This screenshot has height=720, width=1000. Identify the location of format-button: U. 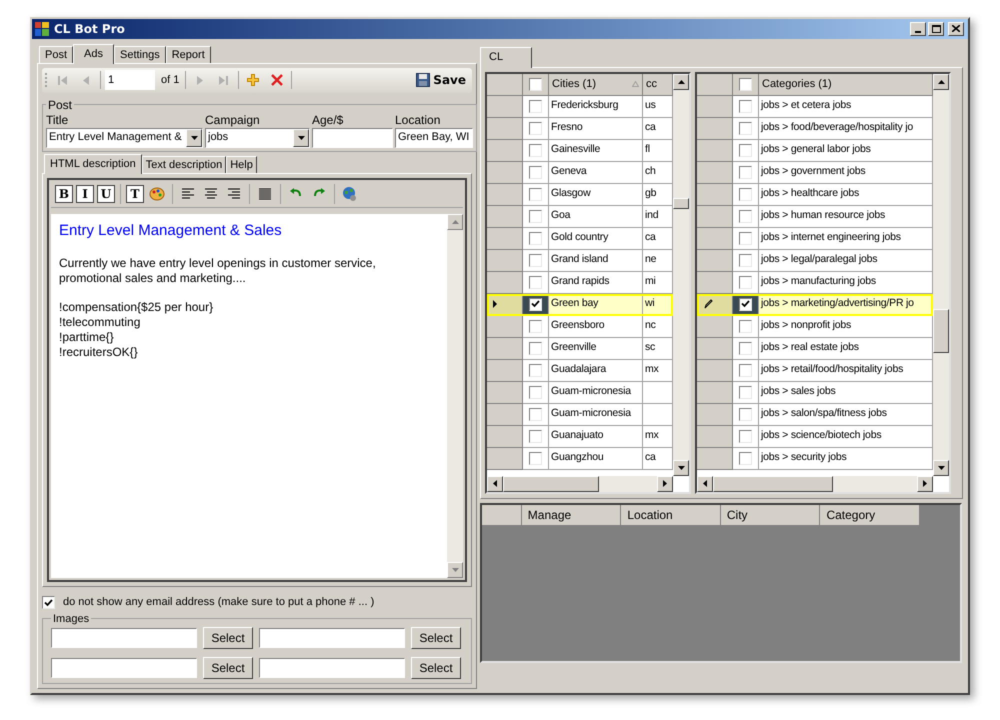
(106, 194).